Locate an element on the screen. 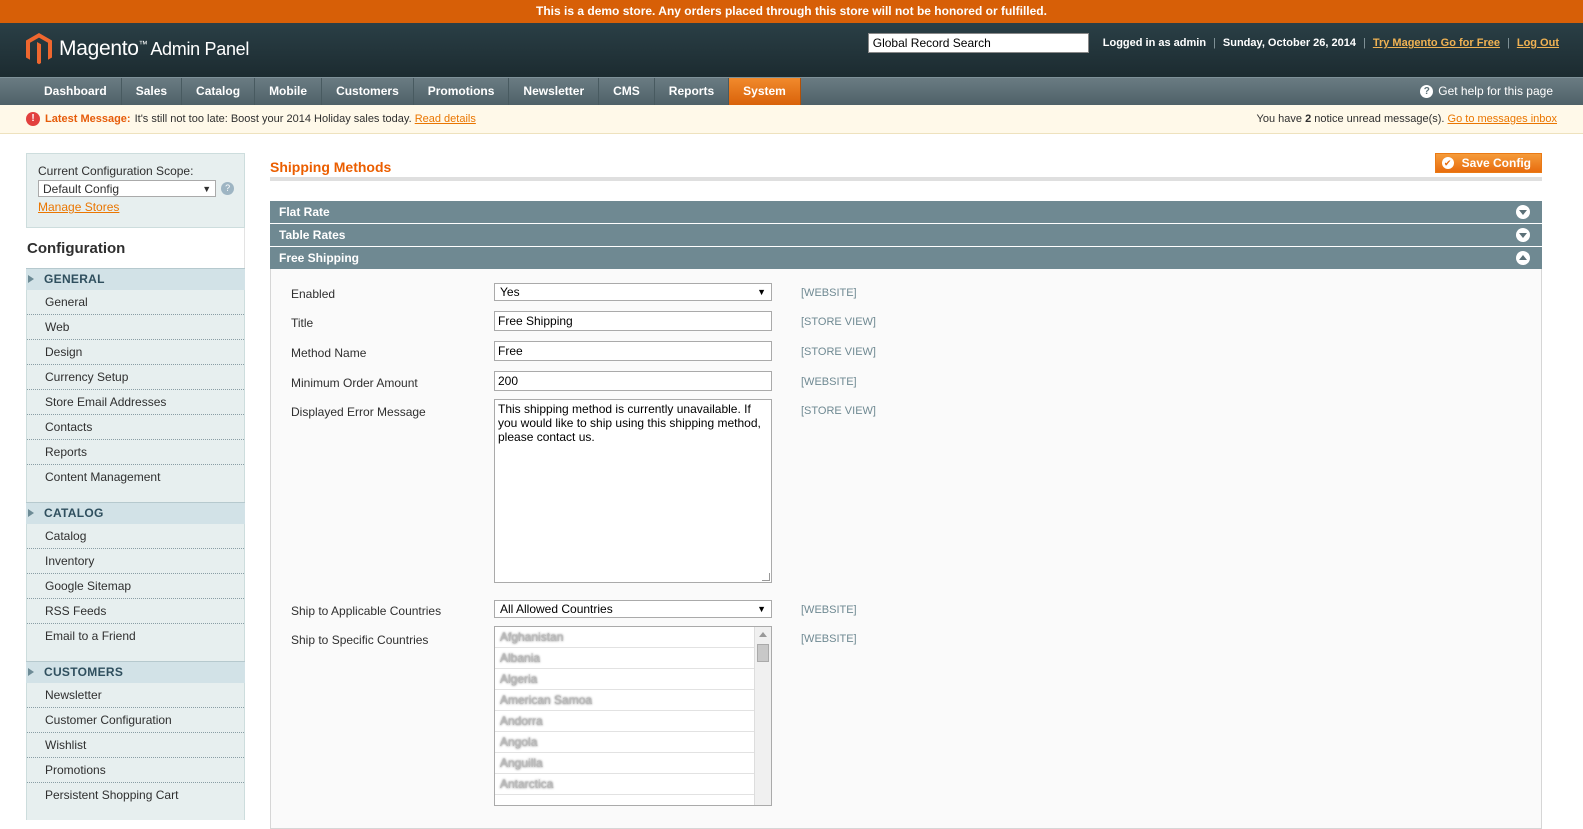 The height and width of the screenshot is (829, 1583). sidebar-item-contacts: Contacts is located at coordinates (135, 427).